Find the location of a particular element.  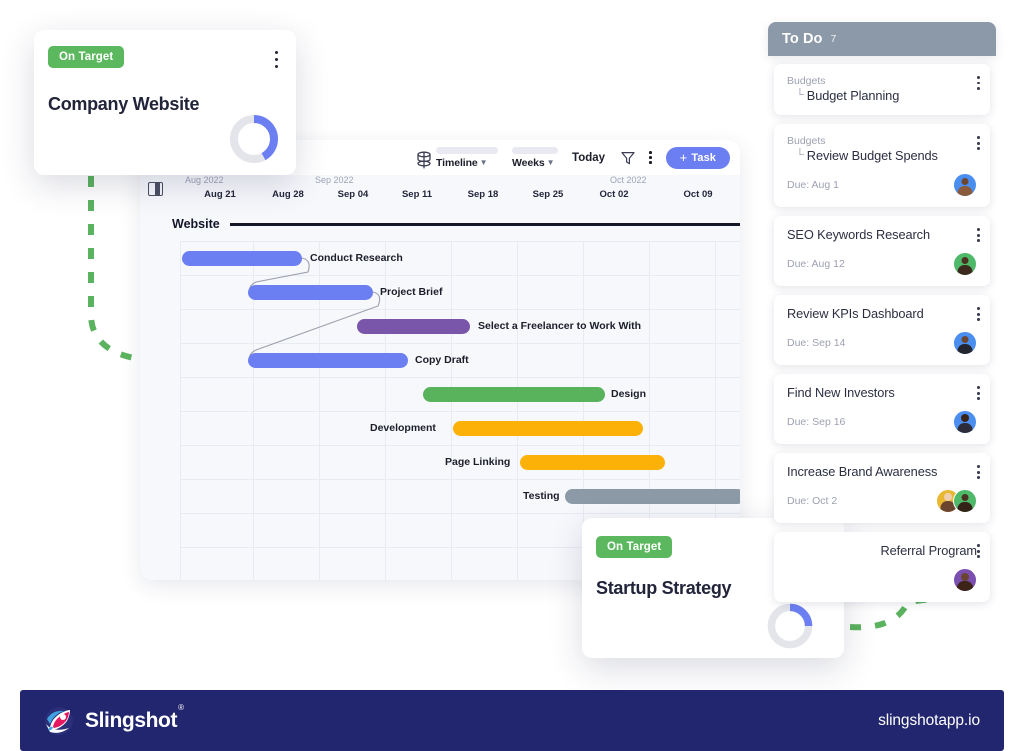

view-selector: Timeline ▼ is located at coordinates (457, 157).